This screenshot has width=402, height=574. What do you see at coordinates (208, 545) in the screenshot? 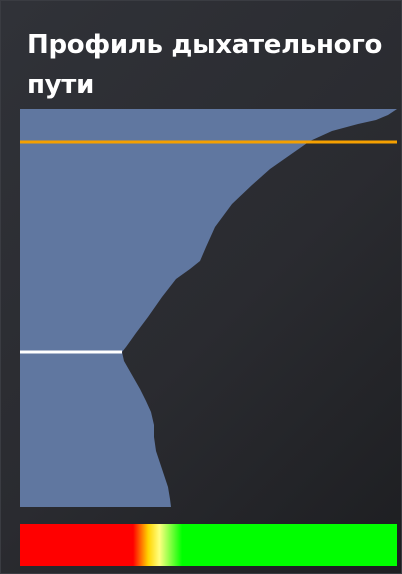
I see `color-scale-bar` at bounding box center [208, 545].